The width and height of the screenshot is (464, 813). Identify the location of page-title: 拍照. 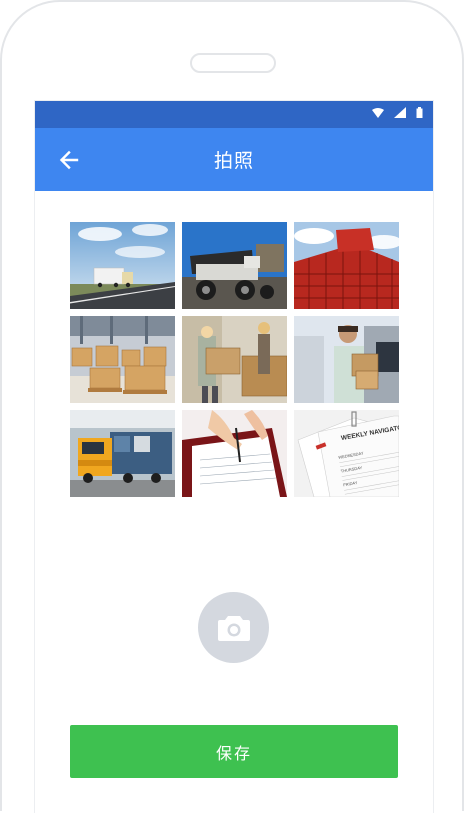
(233, 161).